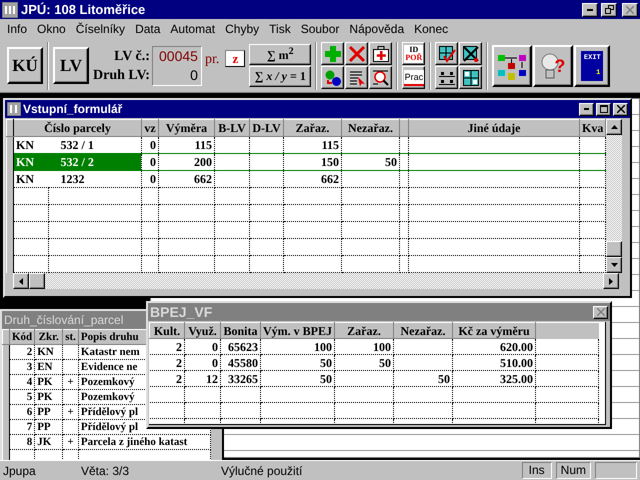  I want to click on window-title: BPEJ_VF, so click(181, 312).